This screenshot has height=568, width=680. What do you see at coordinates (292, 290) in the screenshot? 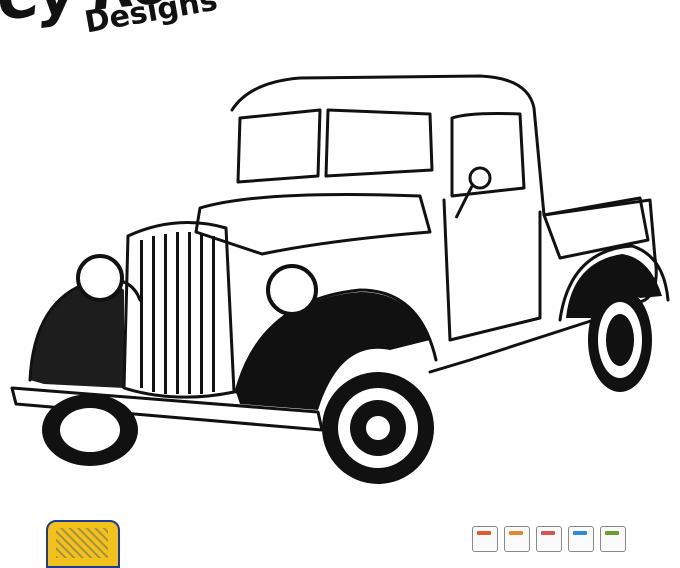
I see `headlight-right` at bounding box center [292, 290].